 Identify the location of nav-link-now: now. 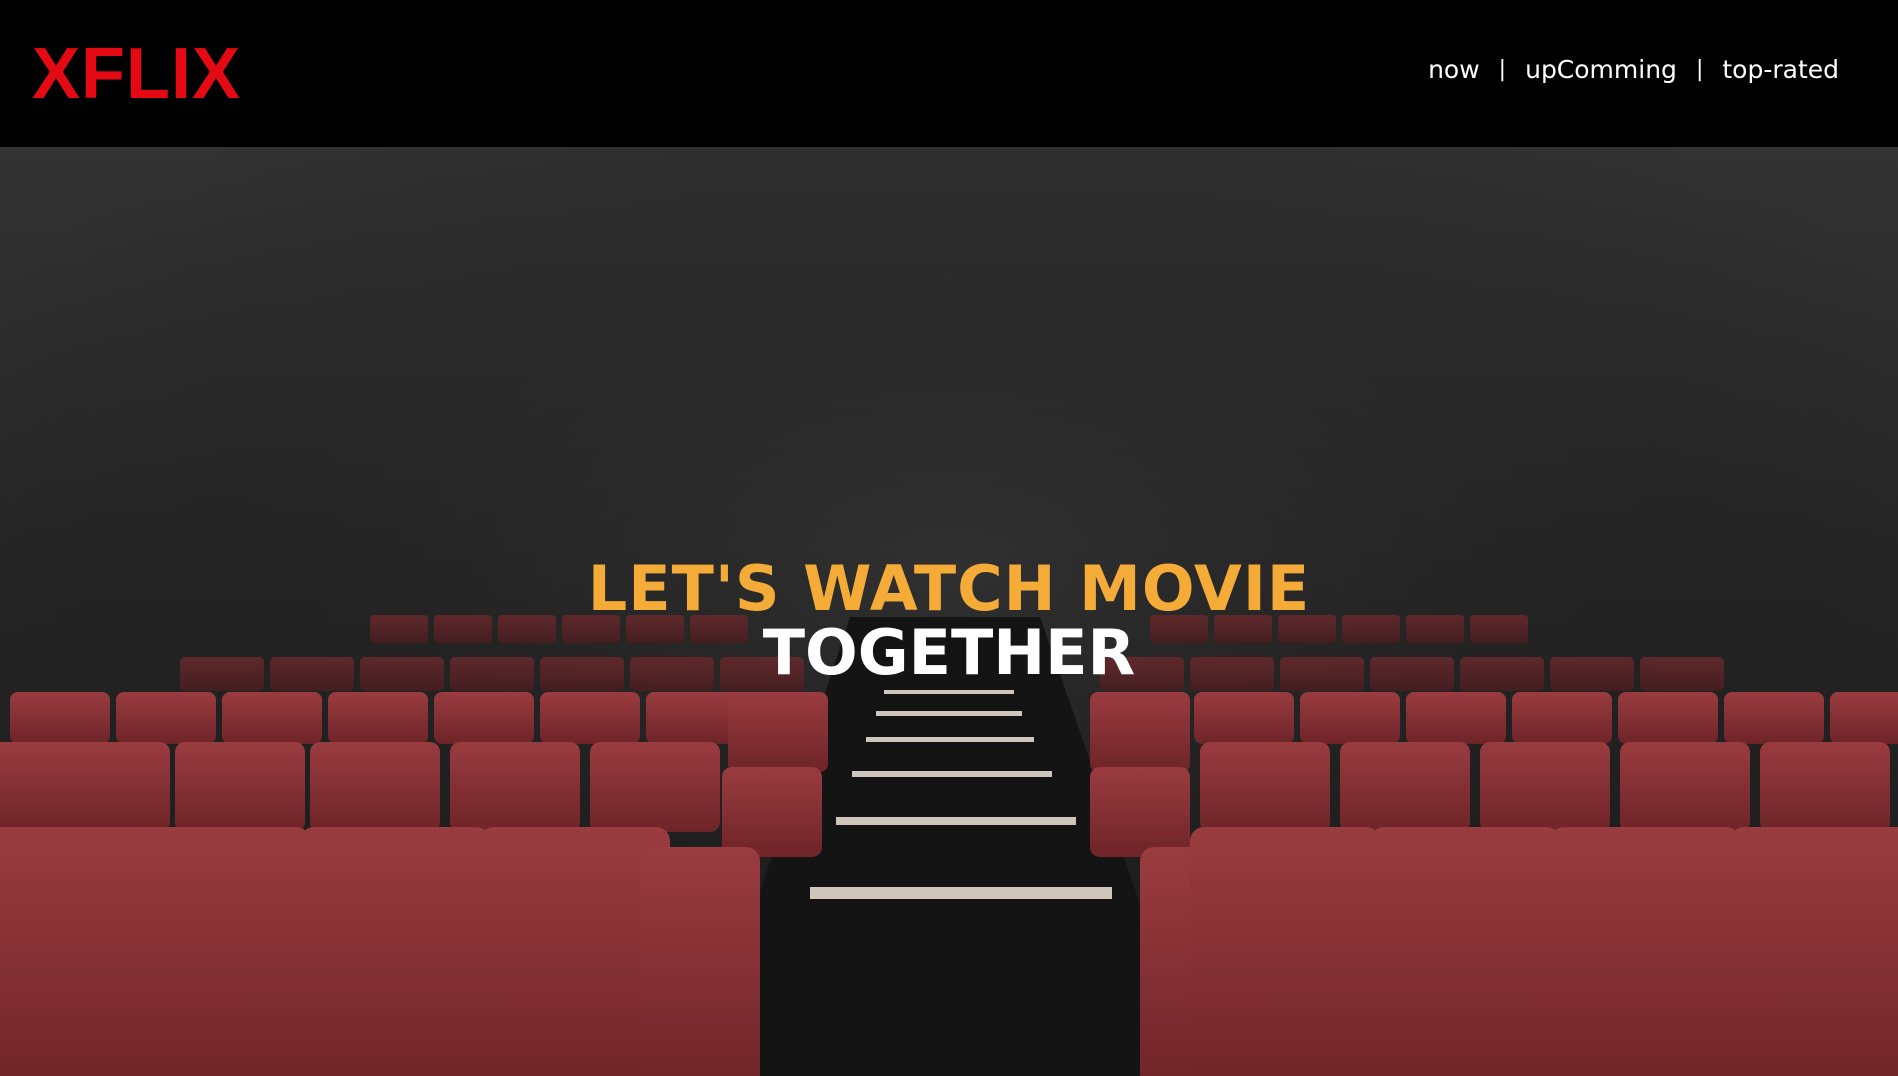
(1454, 70).